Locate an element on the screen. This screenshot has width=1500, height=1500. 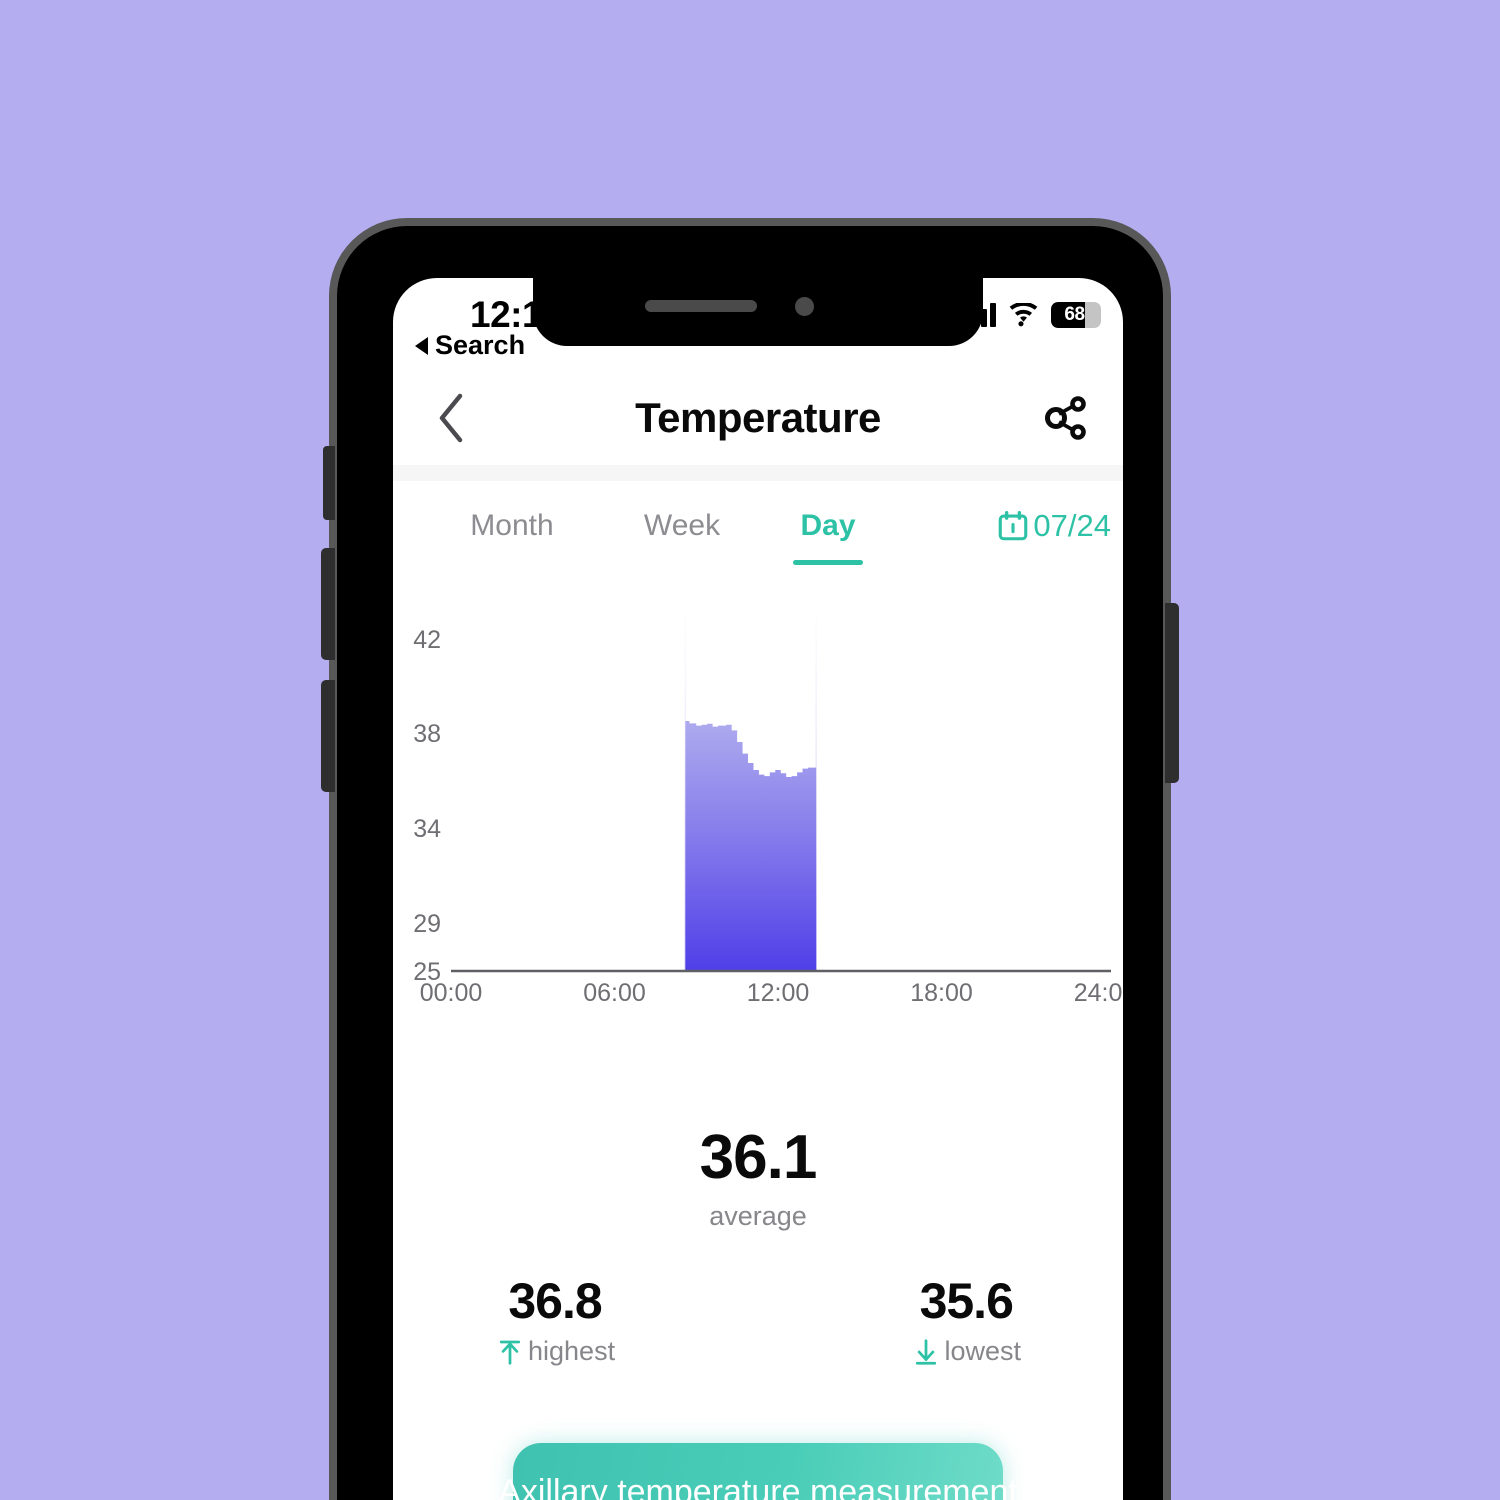
silence-switch is located at coordinates (329, 483).